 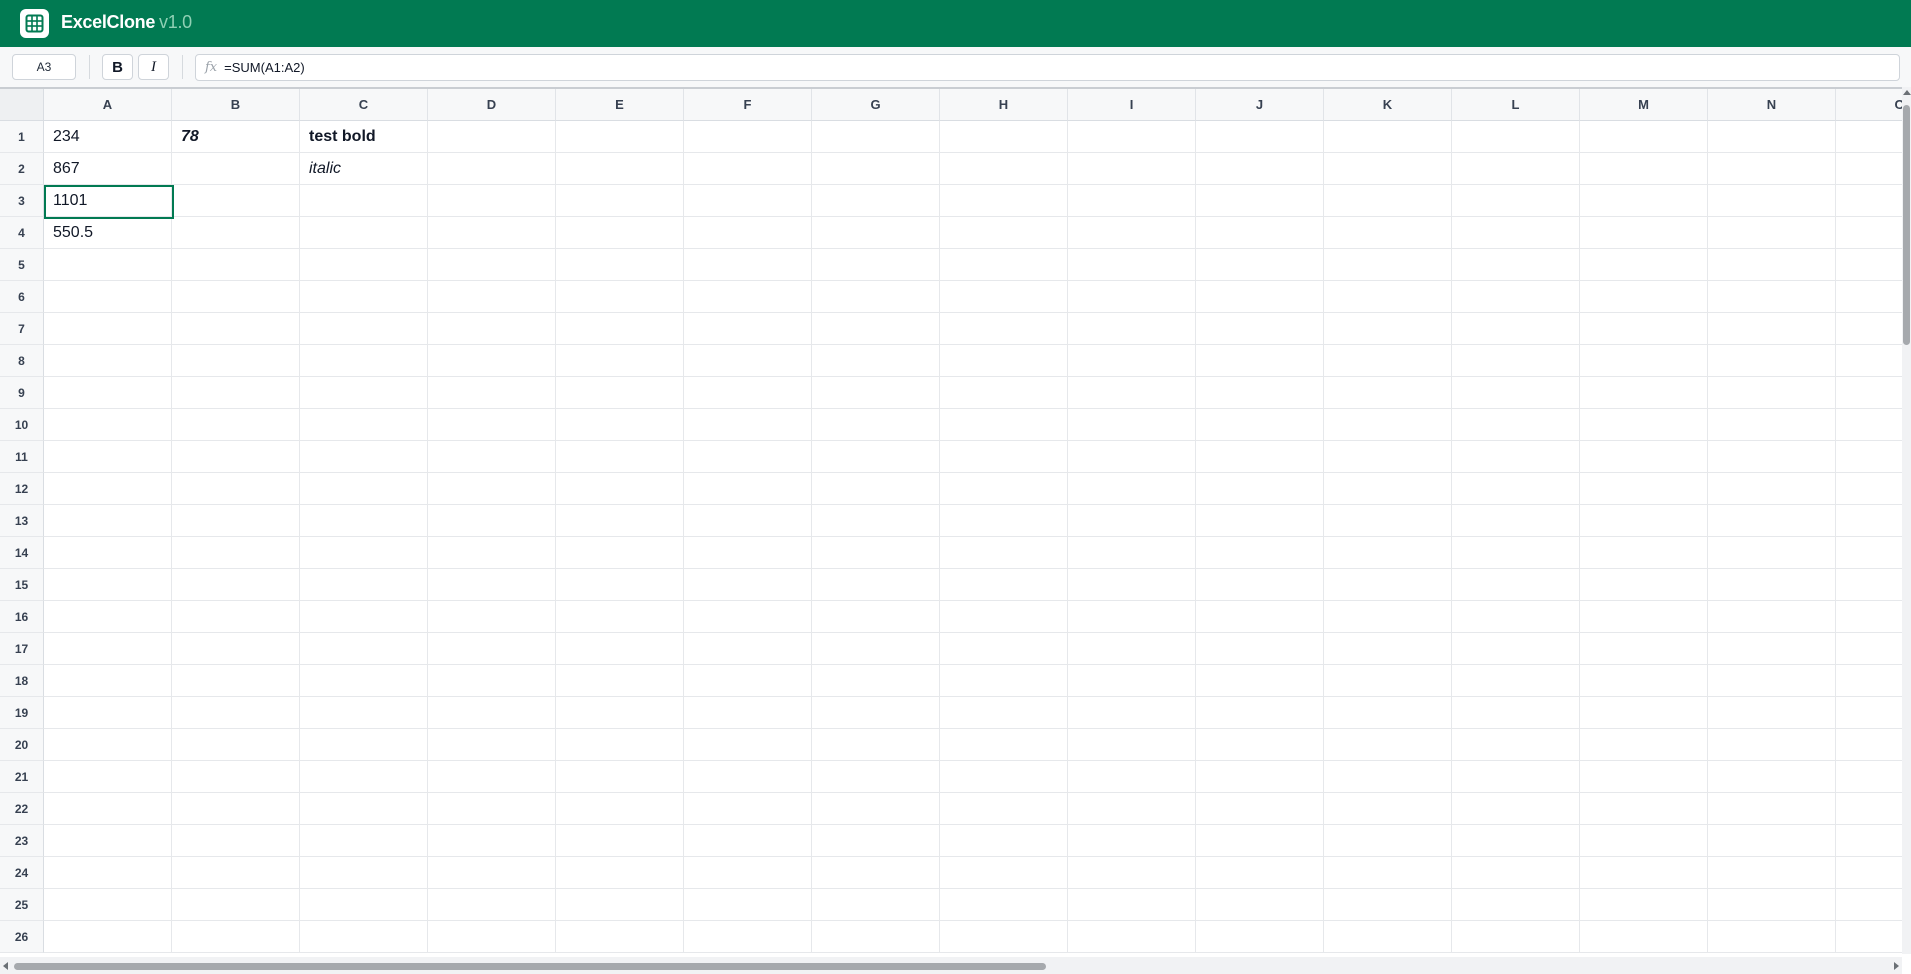 I want to click on cell-c18, so click(x=364, y=681).